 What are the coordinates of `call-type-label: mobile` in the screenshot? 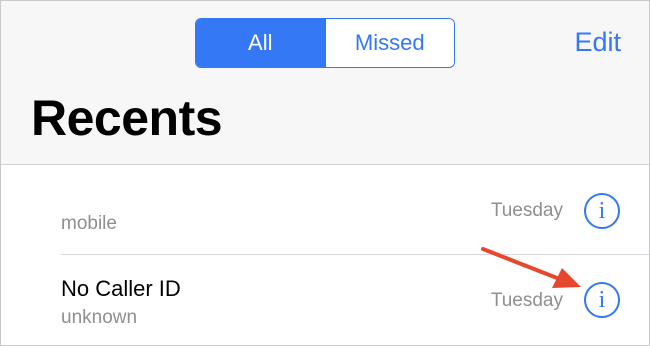 It's located at (89, 223).